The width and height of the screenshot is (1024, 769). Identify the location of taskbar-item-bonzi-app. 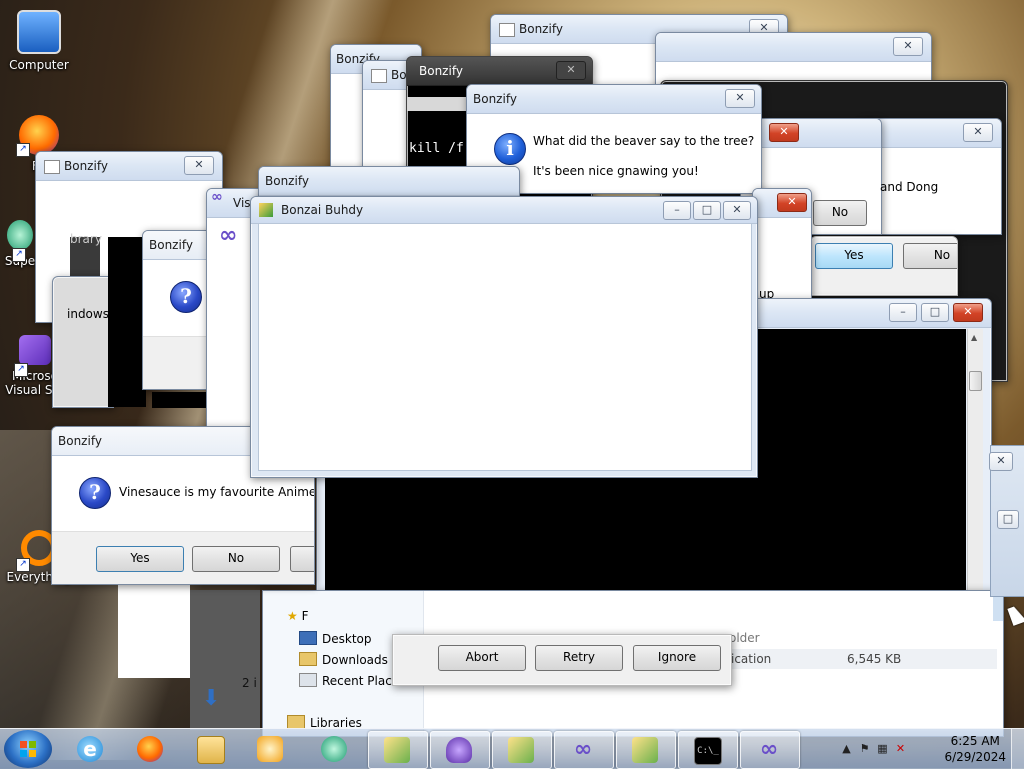
(334, 749).